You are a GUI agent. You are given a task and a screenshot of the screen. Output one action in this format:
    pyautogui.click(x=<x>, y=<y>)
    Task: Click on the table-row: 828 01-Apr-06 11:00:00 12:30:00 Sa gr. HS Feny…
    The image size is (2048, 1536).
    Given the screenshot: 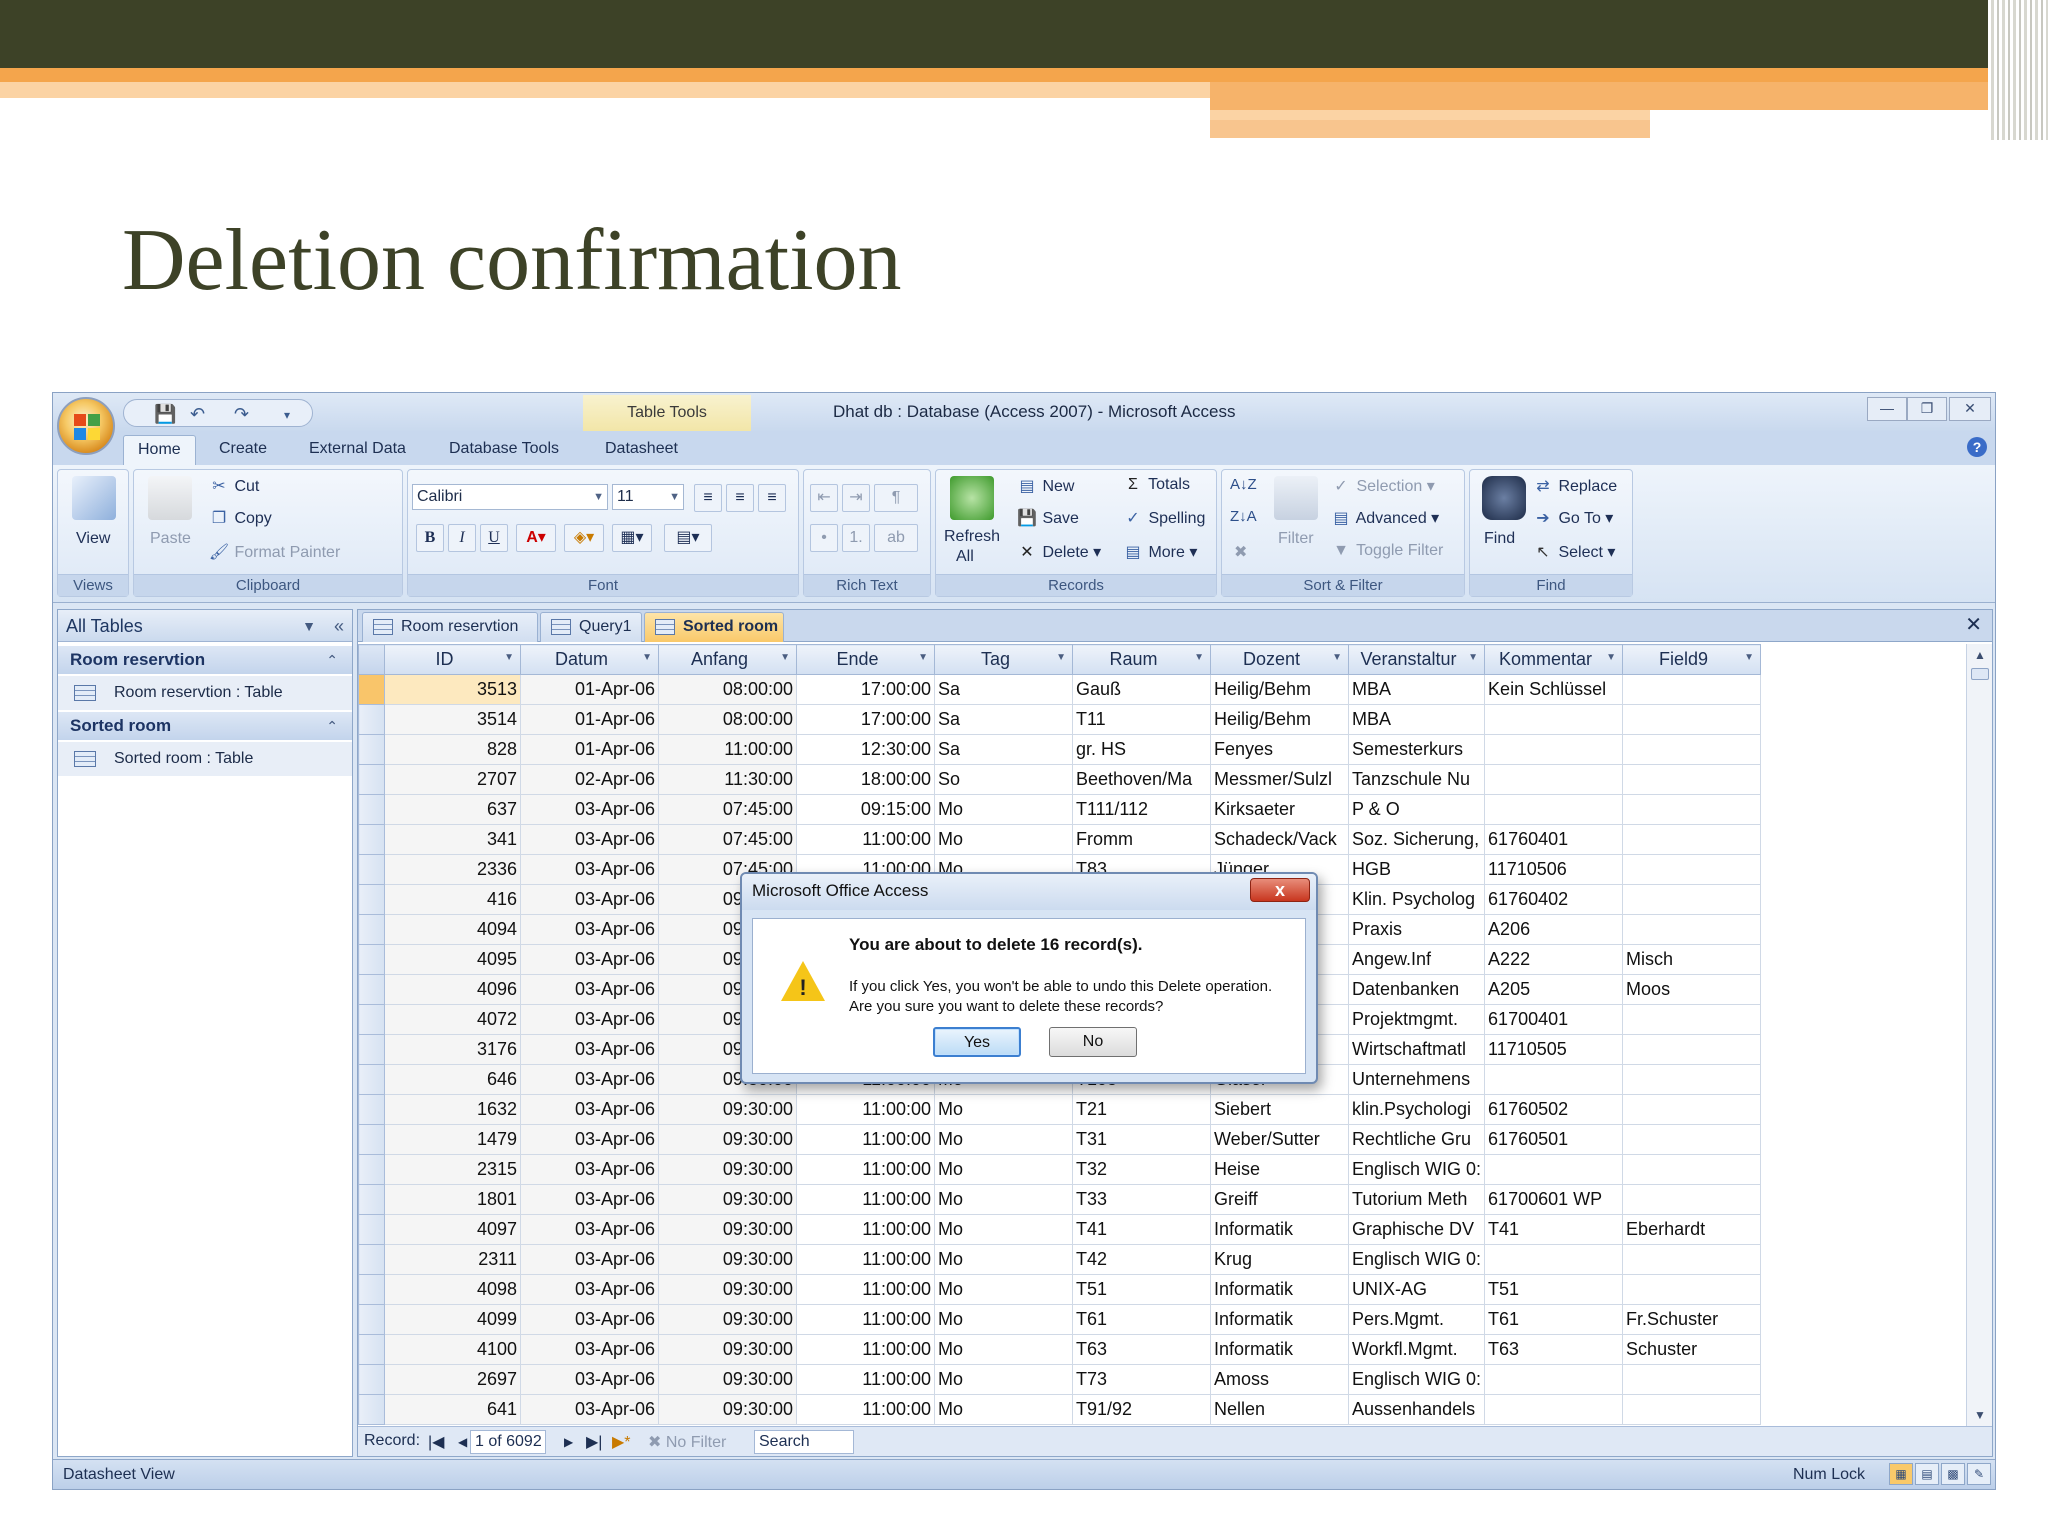 What is the action you would take?
    pyautogui.click(x=1060, y=749)
    